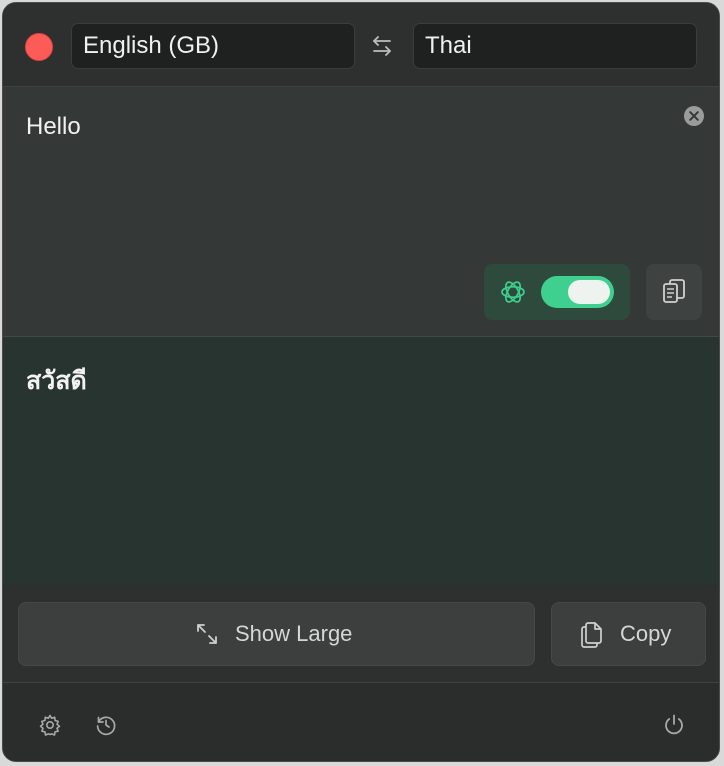 The image size is (724, 766). Describe the element at coordinates (448, 45) in the screenshot. I see `target-language-label: Thai` at that location.